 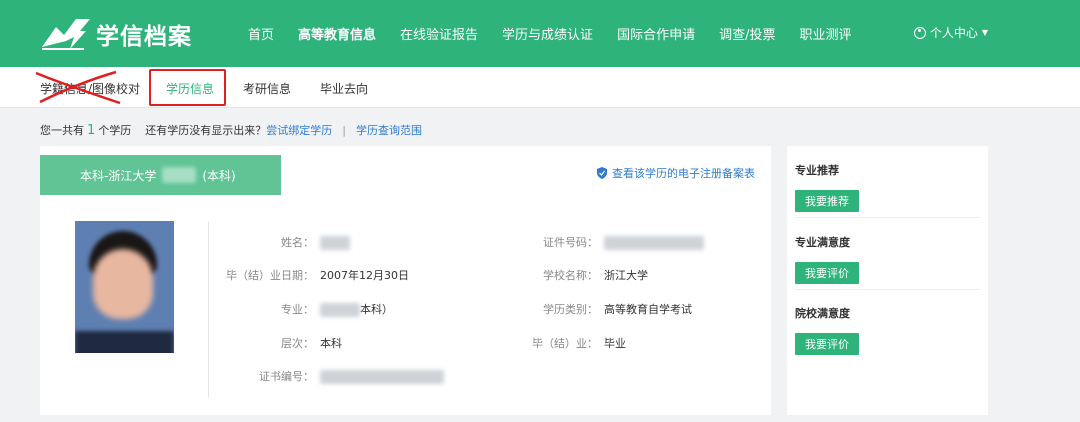 I want to click on degree-summary: 您一共有 1 个学历 还有学历没有显示出来？ 尝试绑定学历 | 学历查询范围, so click(x=231, y=130).